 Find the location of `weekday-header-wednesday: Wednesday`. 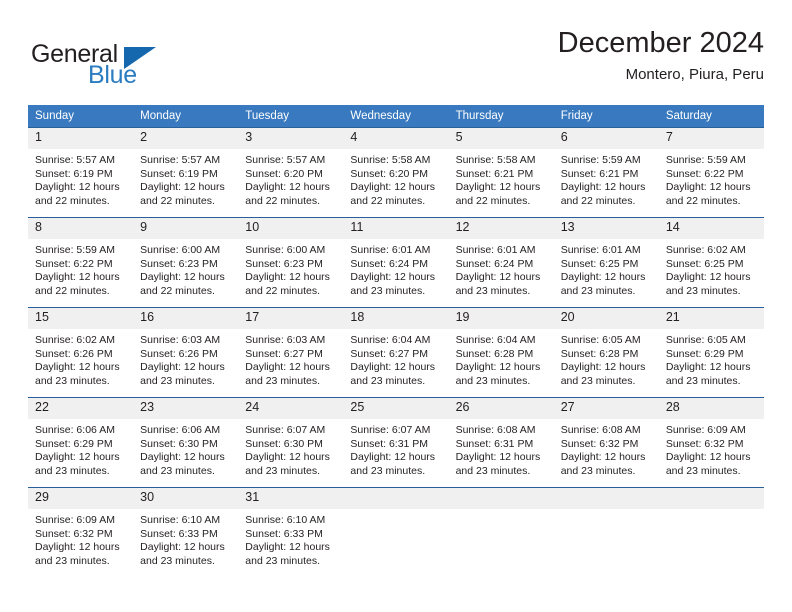

weekday-header-wednesday: Wednesday is located at coordinates (396, 116).